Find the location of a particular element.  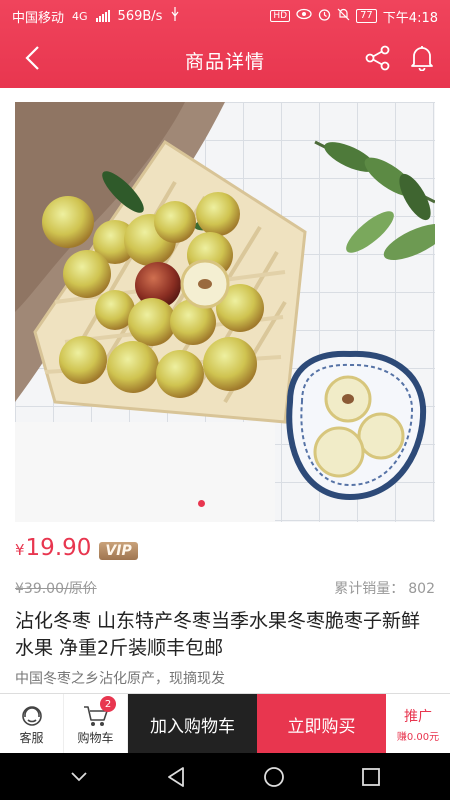

alarm-icon is located at coordinates (324, 16).